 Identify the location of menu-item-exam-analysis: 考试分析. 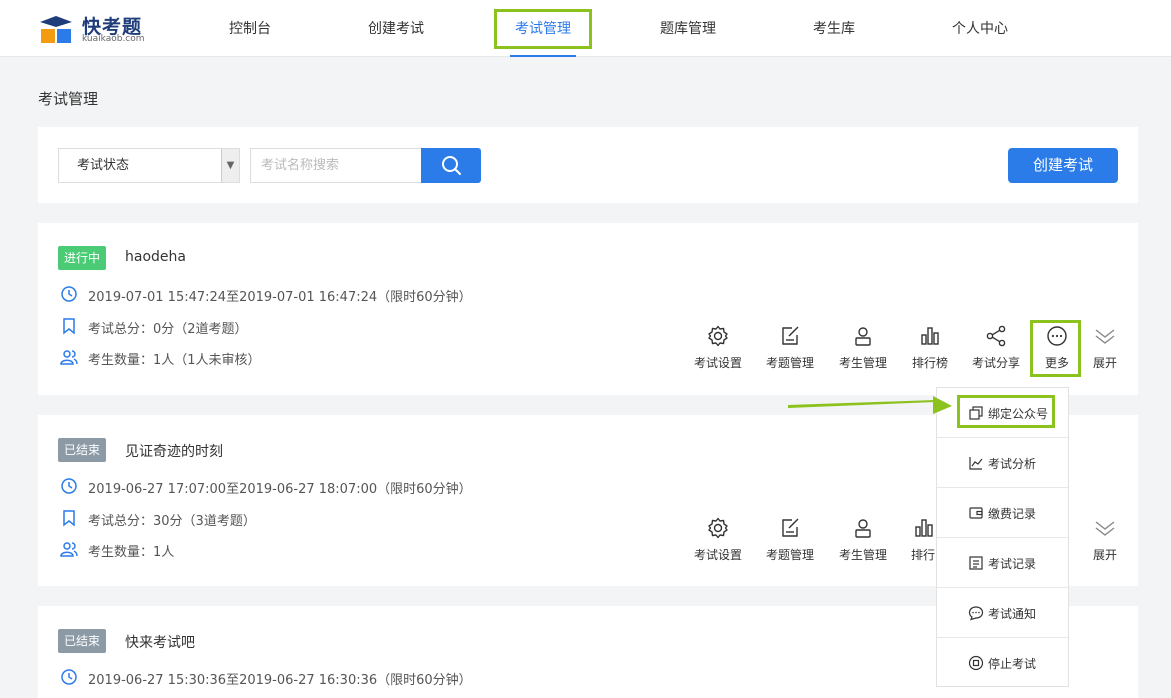
(1002, 463).